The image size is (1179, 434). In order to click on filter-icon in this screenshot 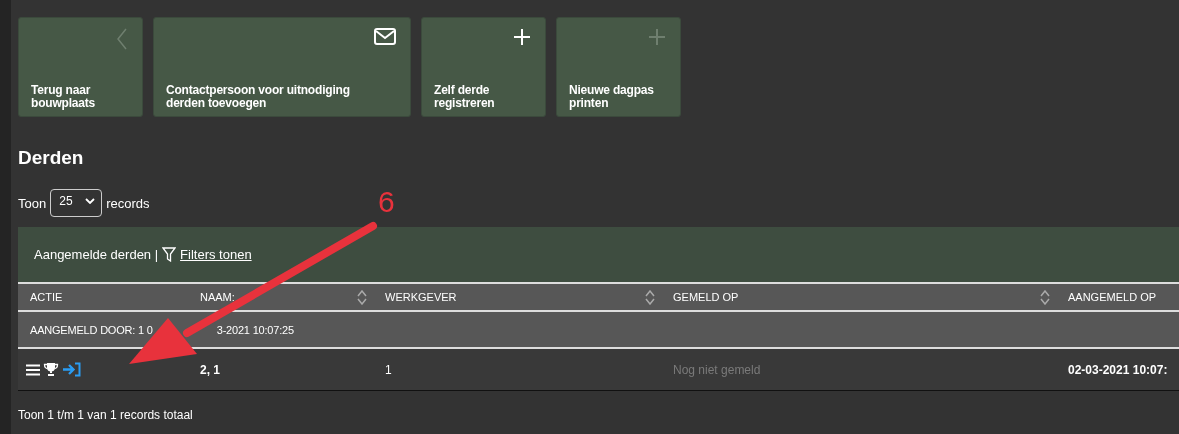, I will do `click(169, 254)`.